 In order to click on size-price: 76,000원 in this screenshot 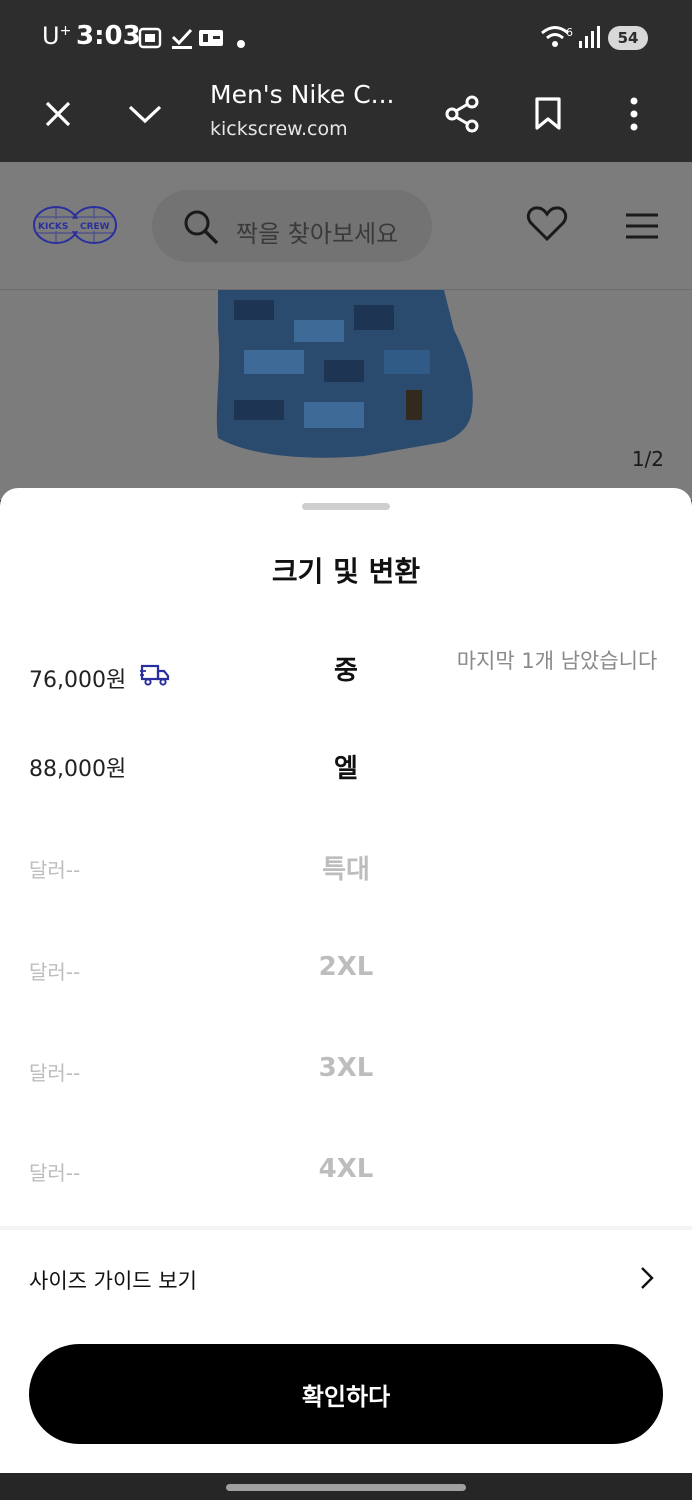, I will do `click(99, 678)`.